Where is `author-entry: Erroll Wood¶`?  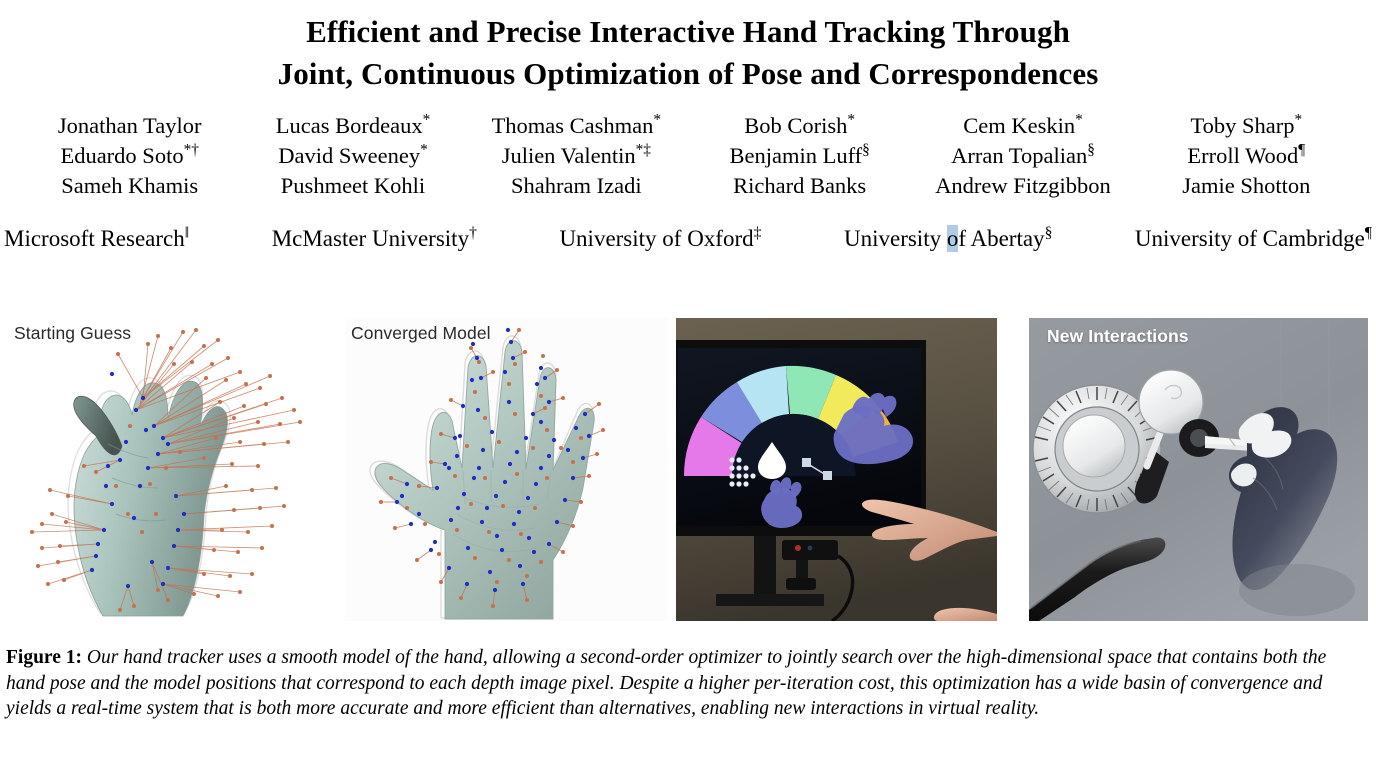 author-entry: Erroll Wood¶ is located at coordinates (1246, 156).